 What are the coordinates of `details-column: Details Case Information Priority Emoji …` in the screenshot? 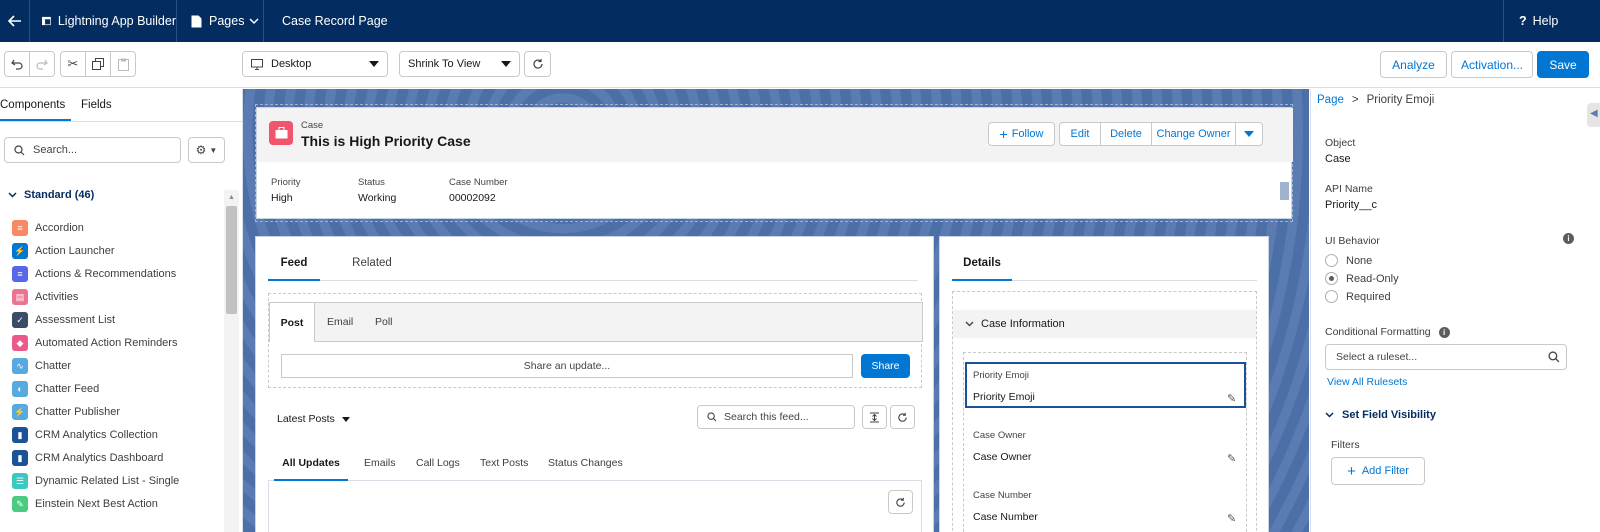 It's located at (1104, 384).